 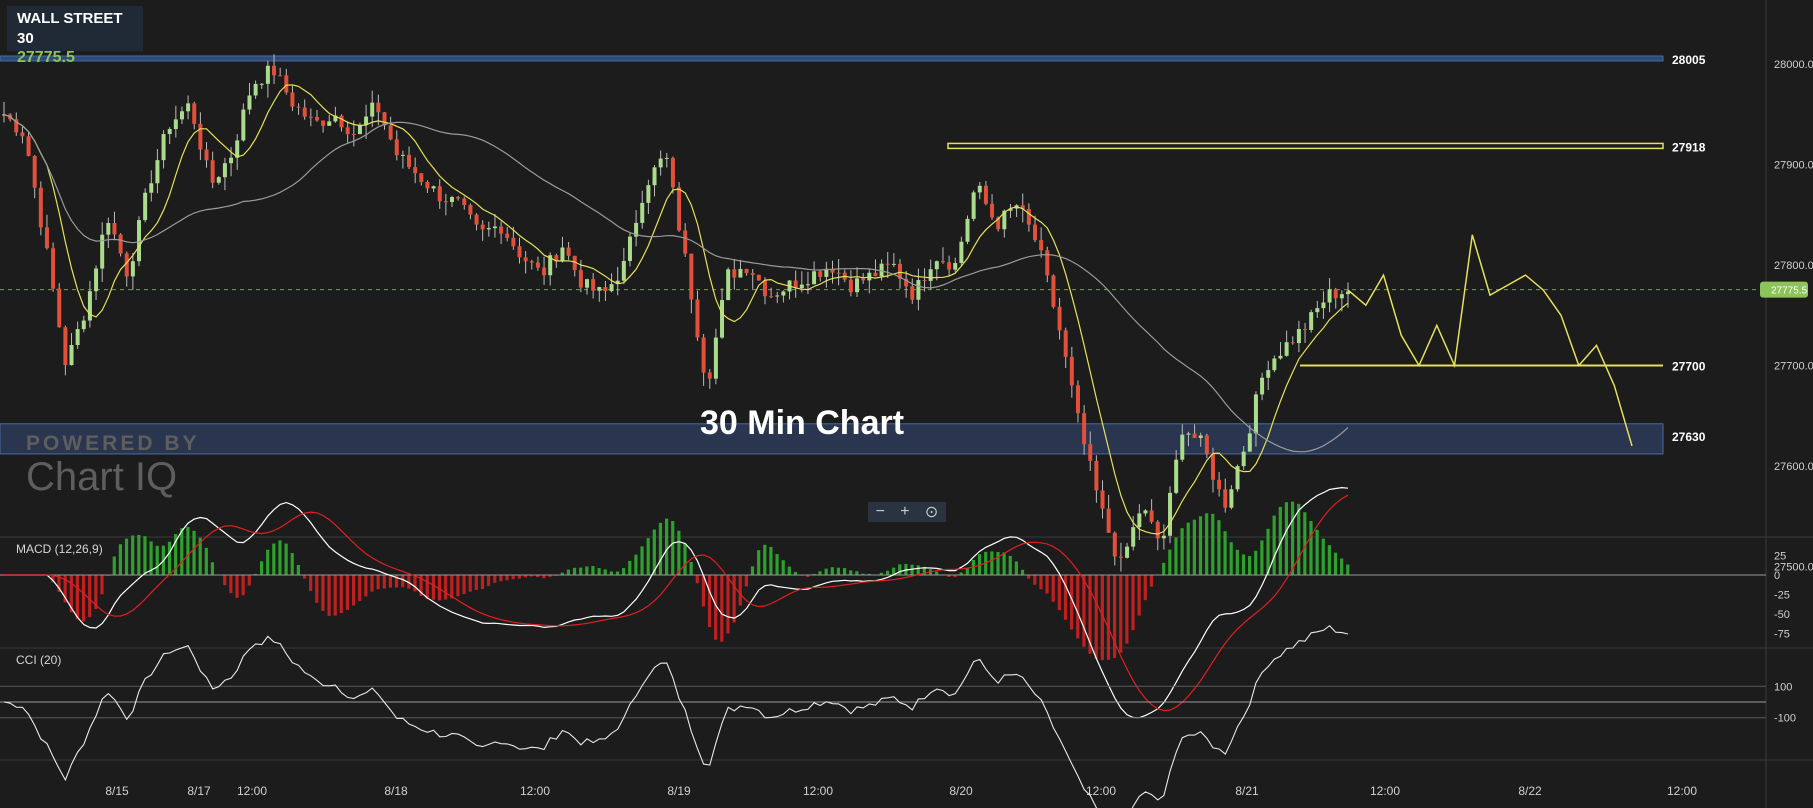 I want to click on zoom-reset-icon: ⊙, so click(x=931, y=512).